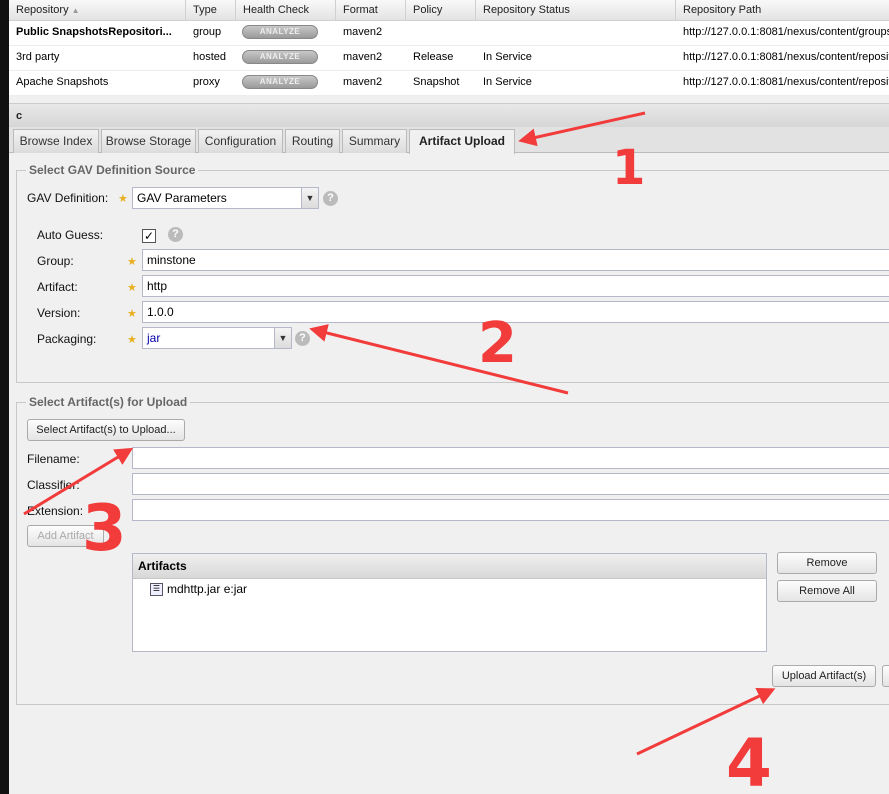 The height and width of the screenshot is (794, 889). I want to click on group-input: minstone, so click(515, 260).